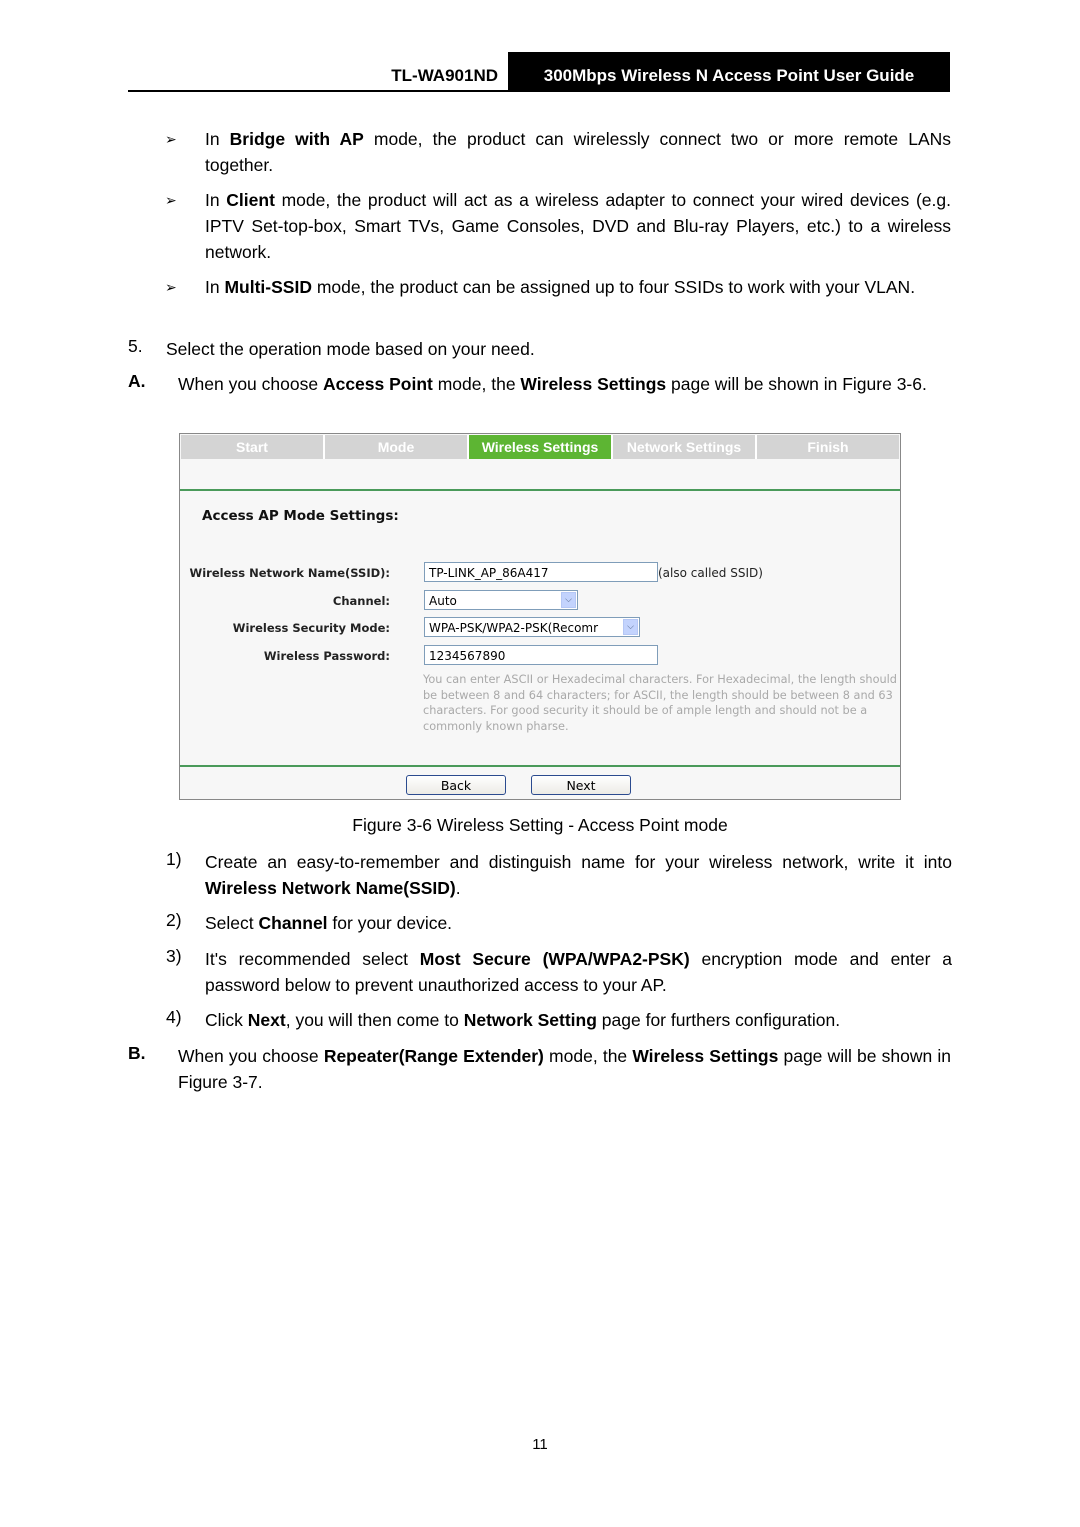 This screenshot has height=1527, width=1080. Describe the element at coordinates (456, 785) in the screenshot. I see `back-button: Back` at that location.